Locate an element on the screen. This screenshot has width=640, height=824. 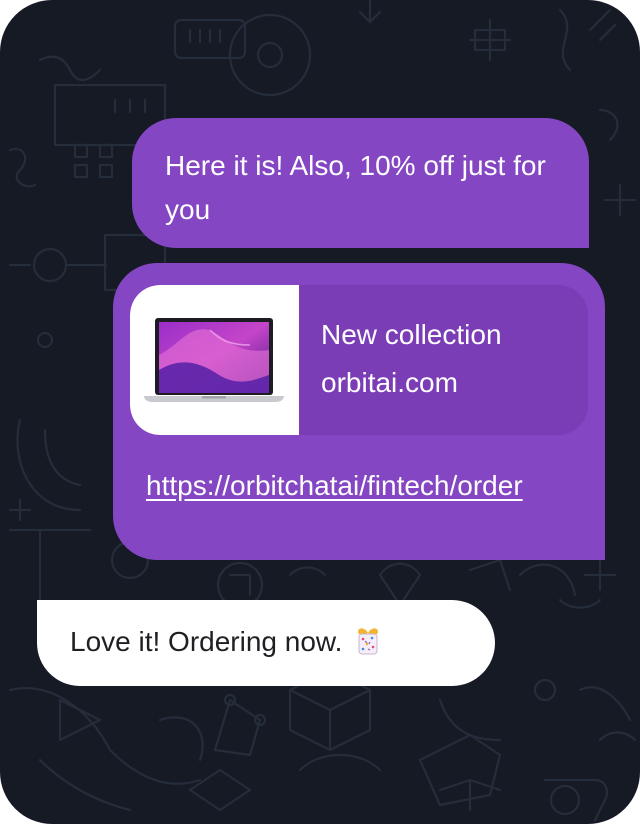
incoming-message-text: Love it! Ordering now. is located at coordinates (206, 641).